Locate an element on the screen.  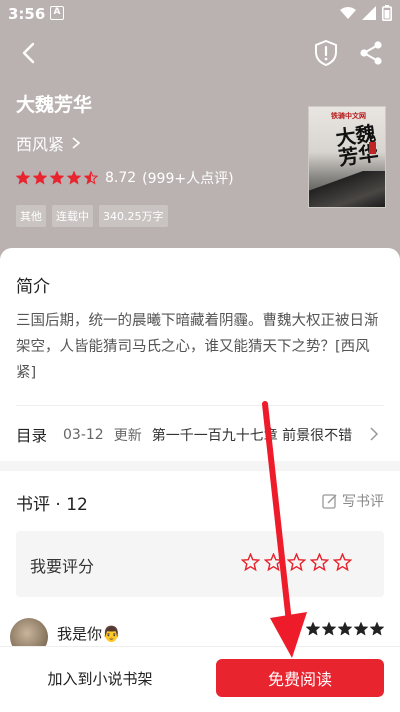
back-button is located at coordinates (29, 53).